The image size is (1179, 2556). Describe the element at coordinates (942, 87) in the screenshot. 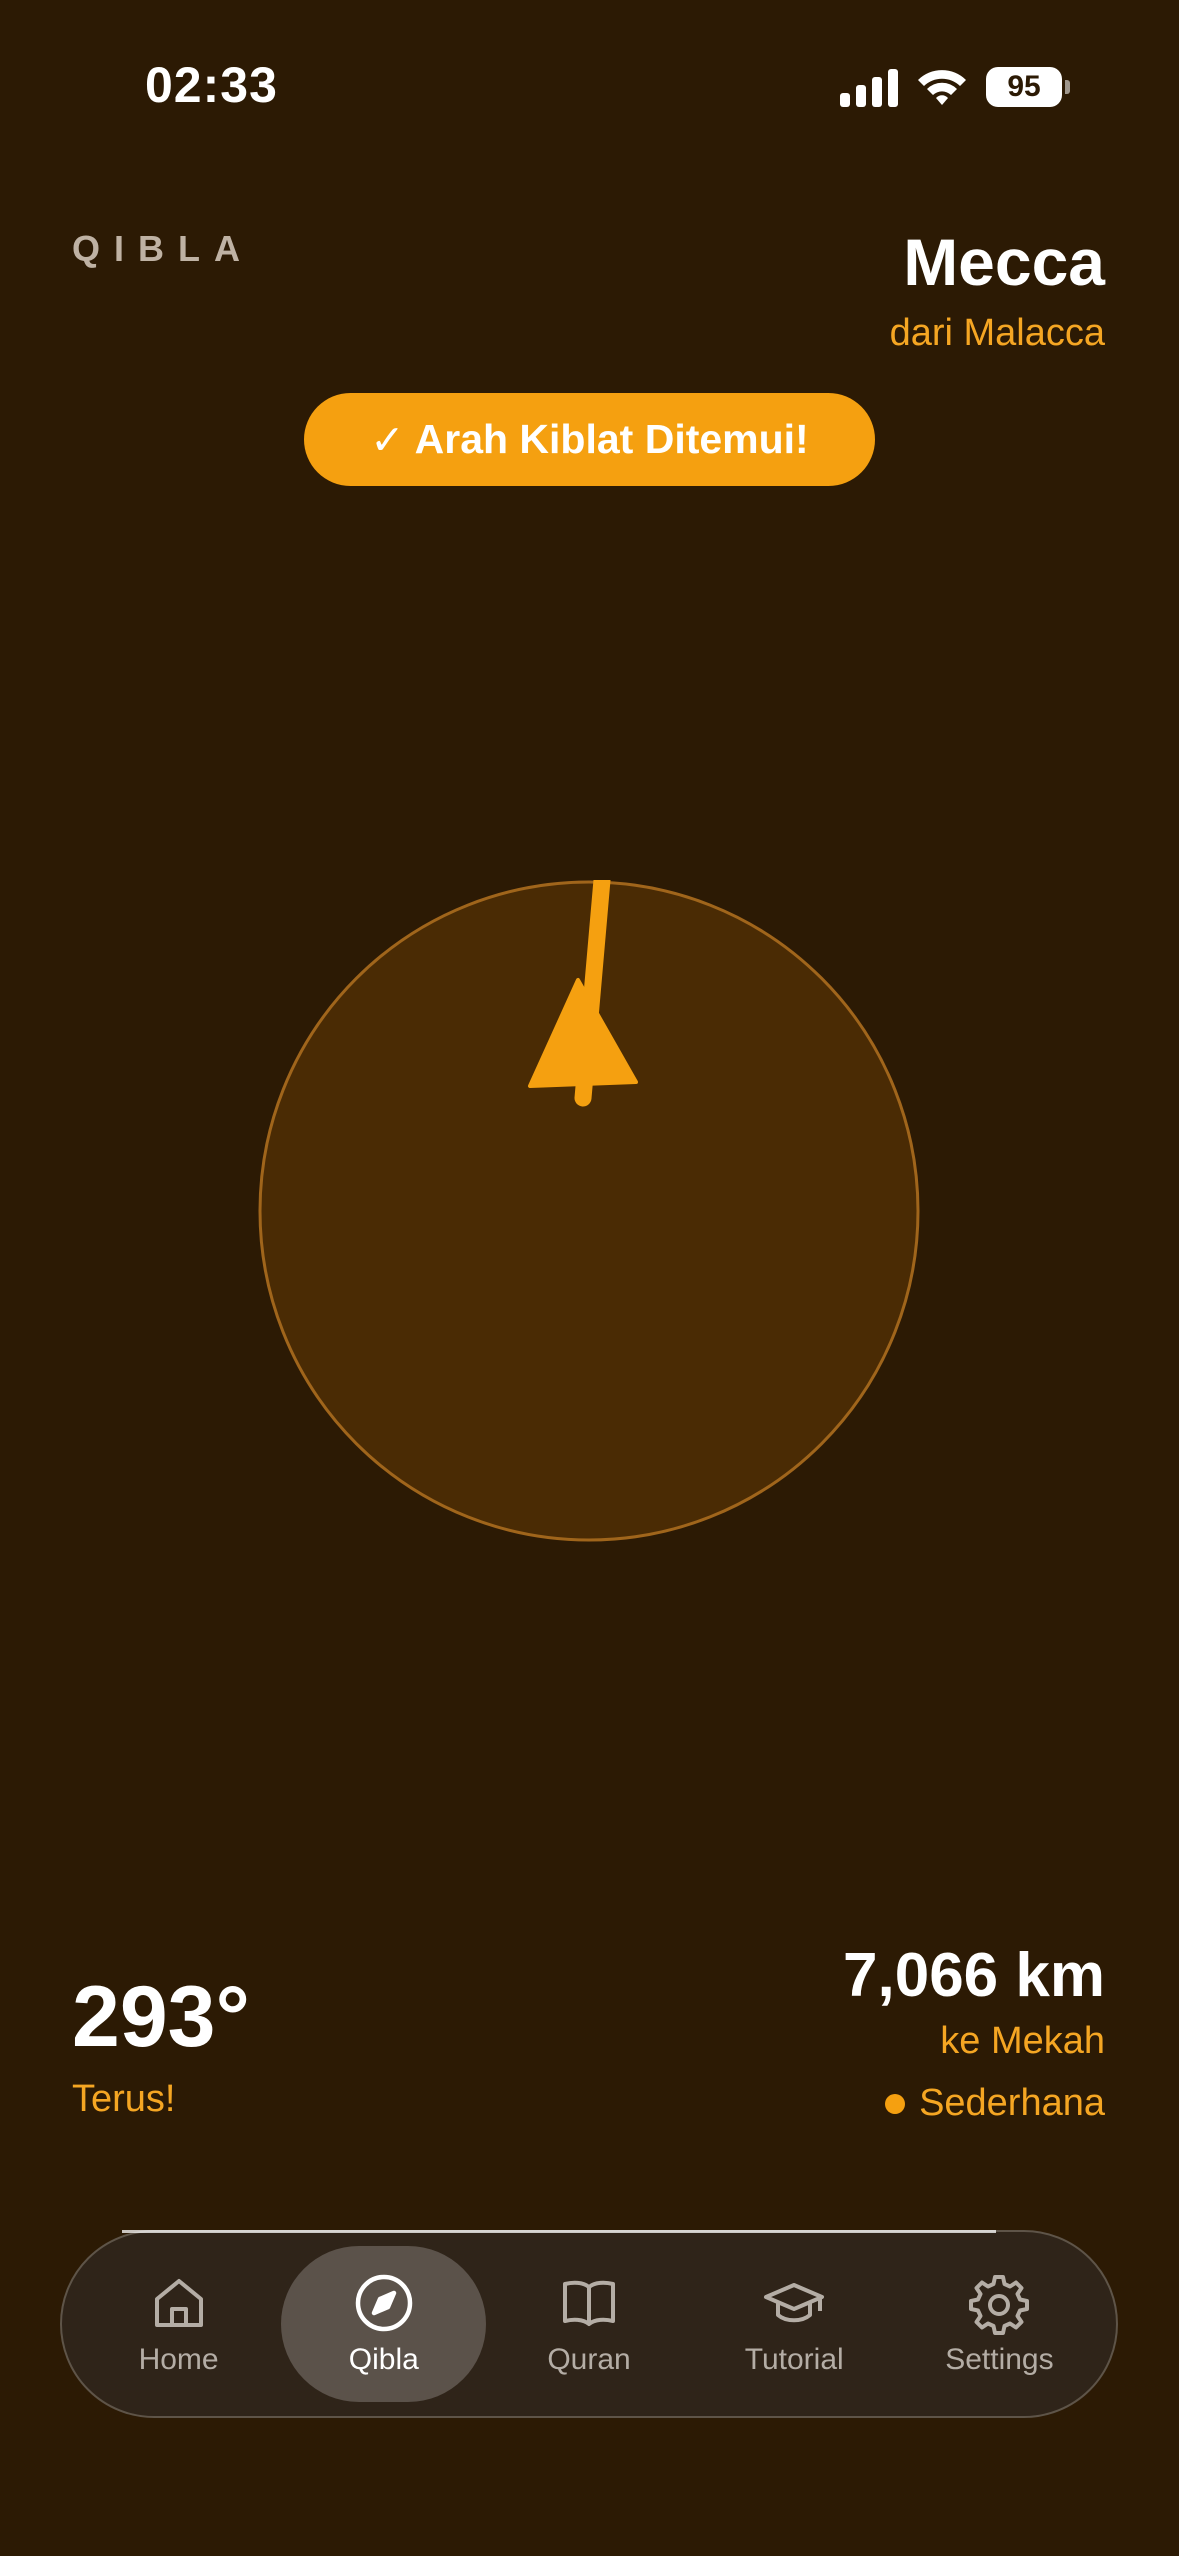

I see `wifi-icon` at that location.